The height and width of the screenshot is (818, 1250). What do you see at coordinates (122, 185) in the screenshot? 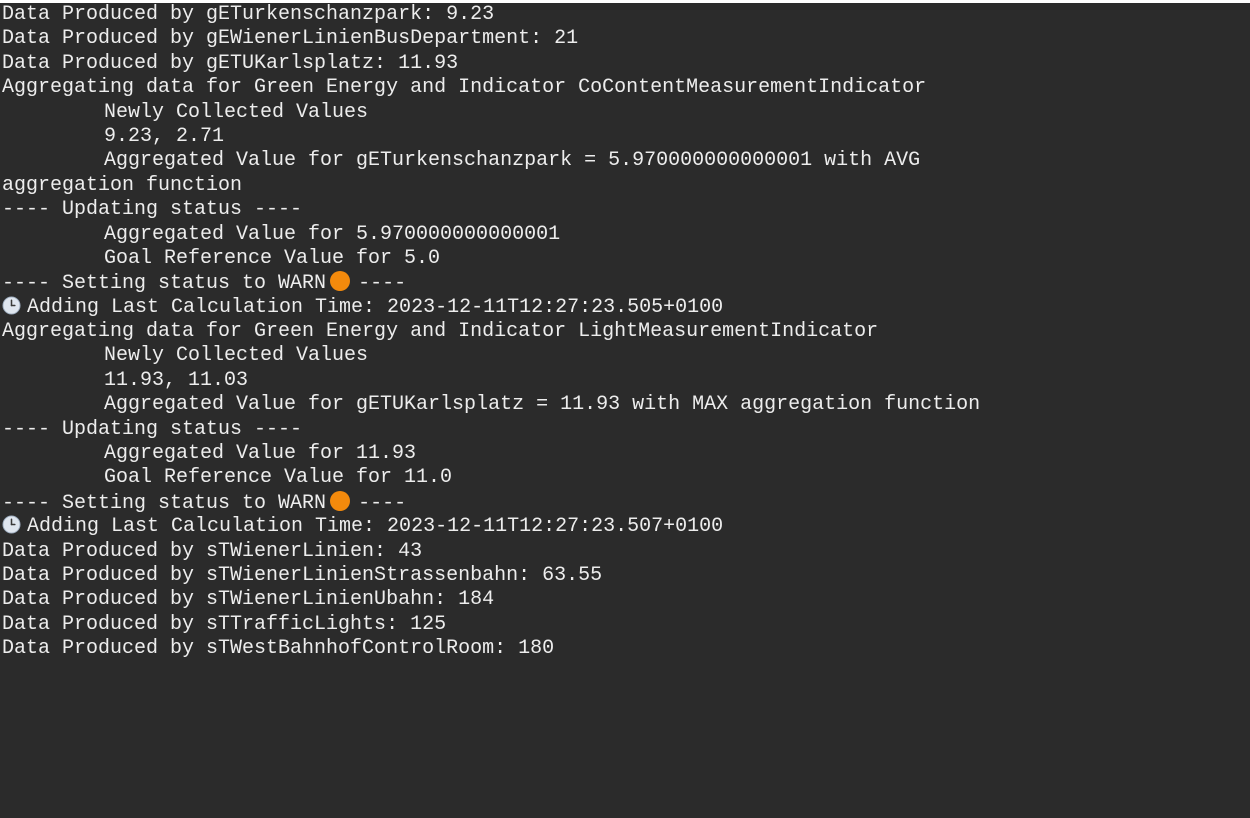
I see `log-line: aggregation function` at bounding box center [122, 185].